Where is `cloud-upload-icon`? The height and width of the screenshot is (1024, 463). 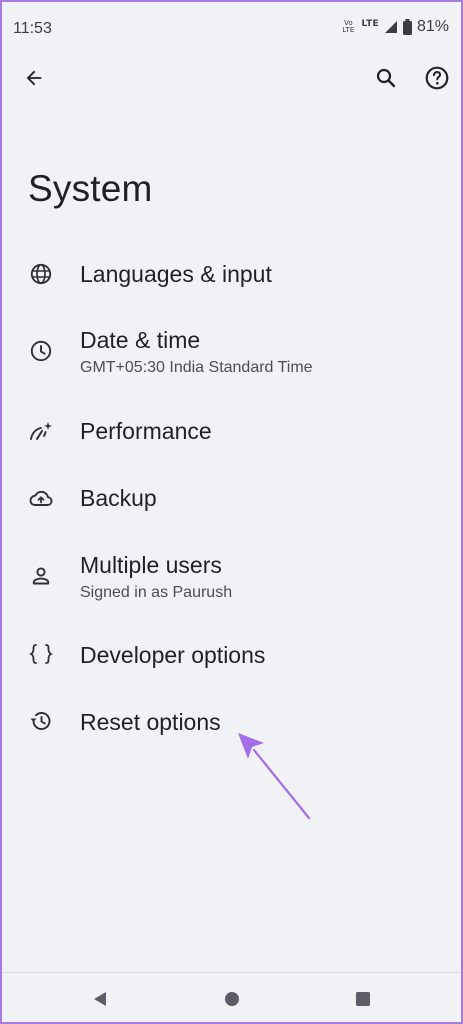 cloud-upload-icon is located at coordinates (41, 498).